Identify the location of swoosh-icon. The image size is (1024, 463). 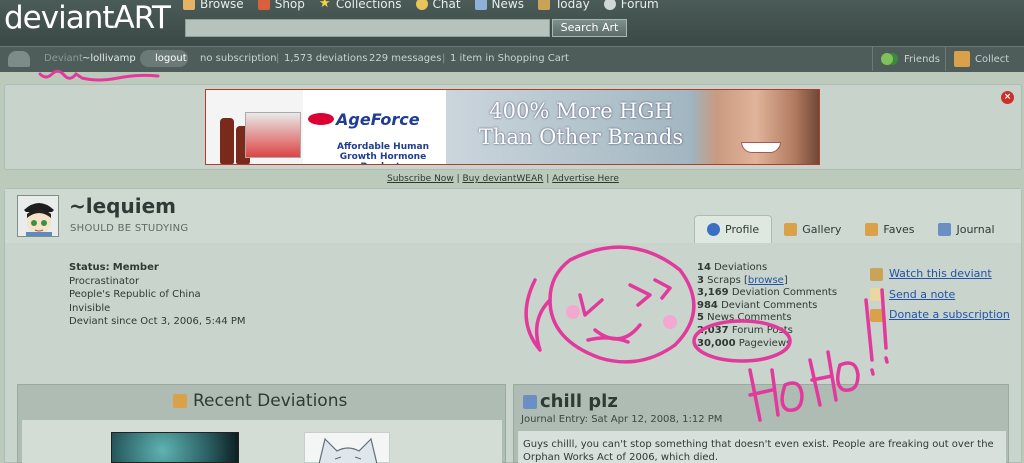
(321, 119).